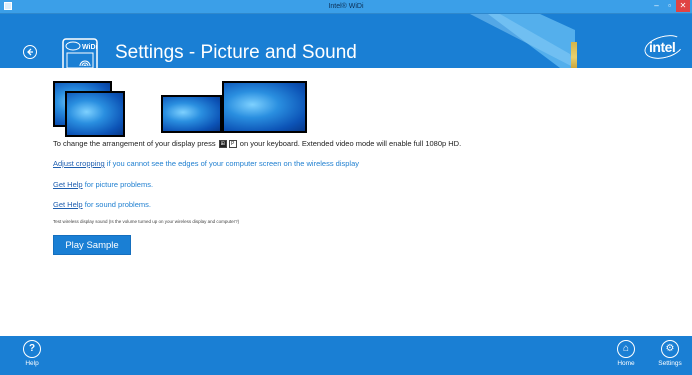 This screenshot has height=375, width=692. Describe the element at coordinates (683, 6) in the screenshot. I see `close-icon: ✕` at that location.